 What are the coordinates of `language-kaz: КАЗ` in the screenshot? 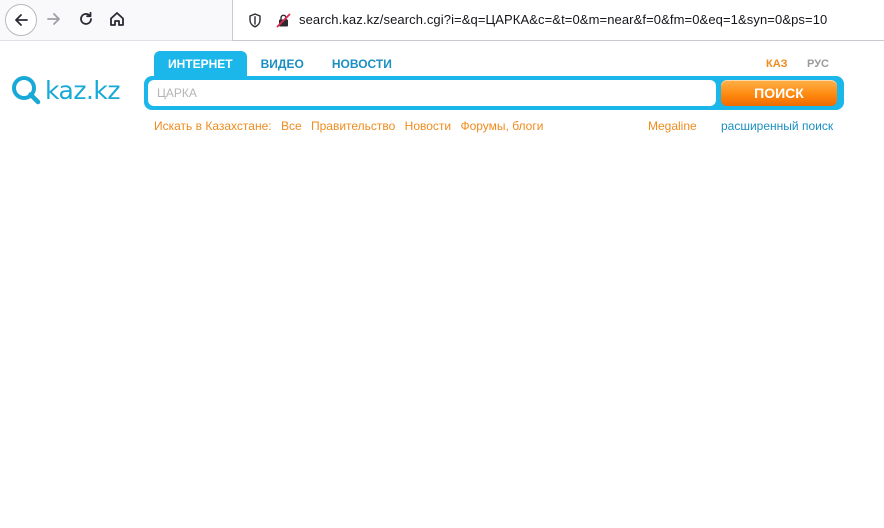 It's located at (777, 64).